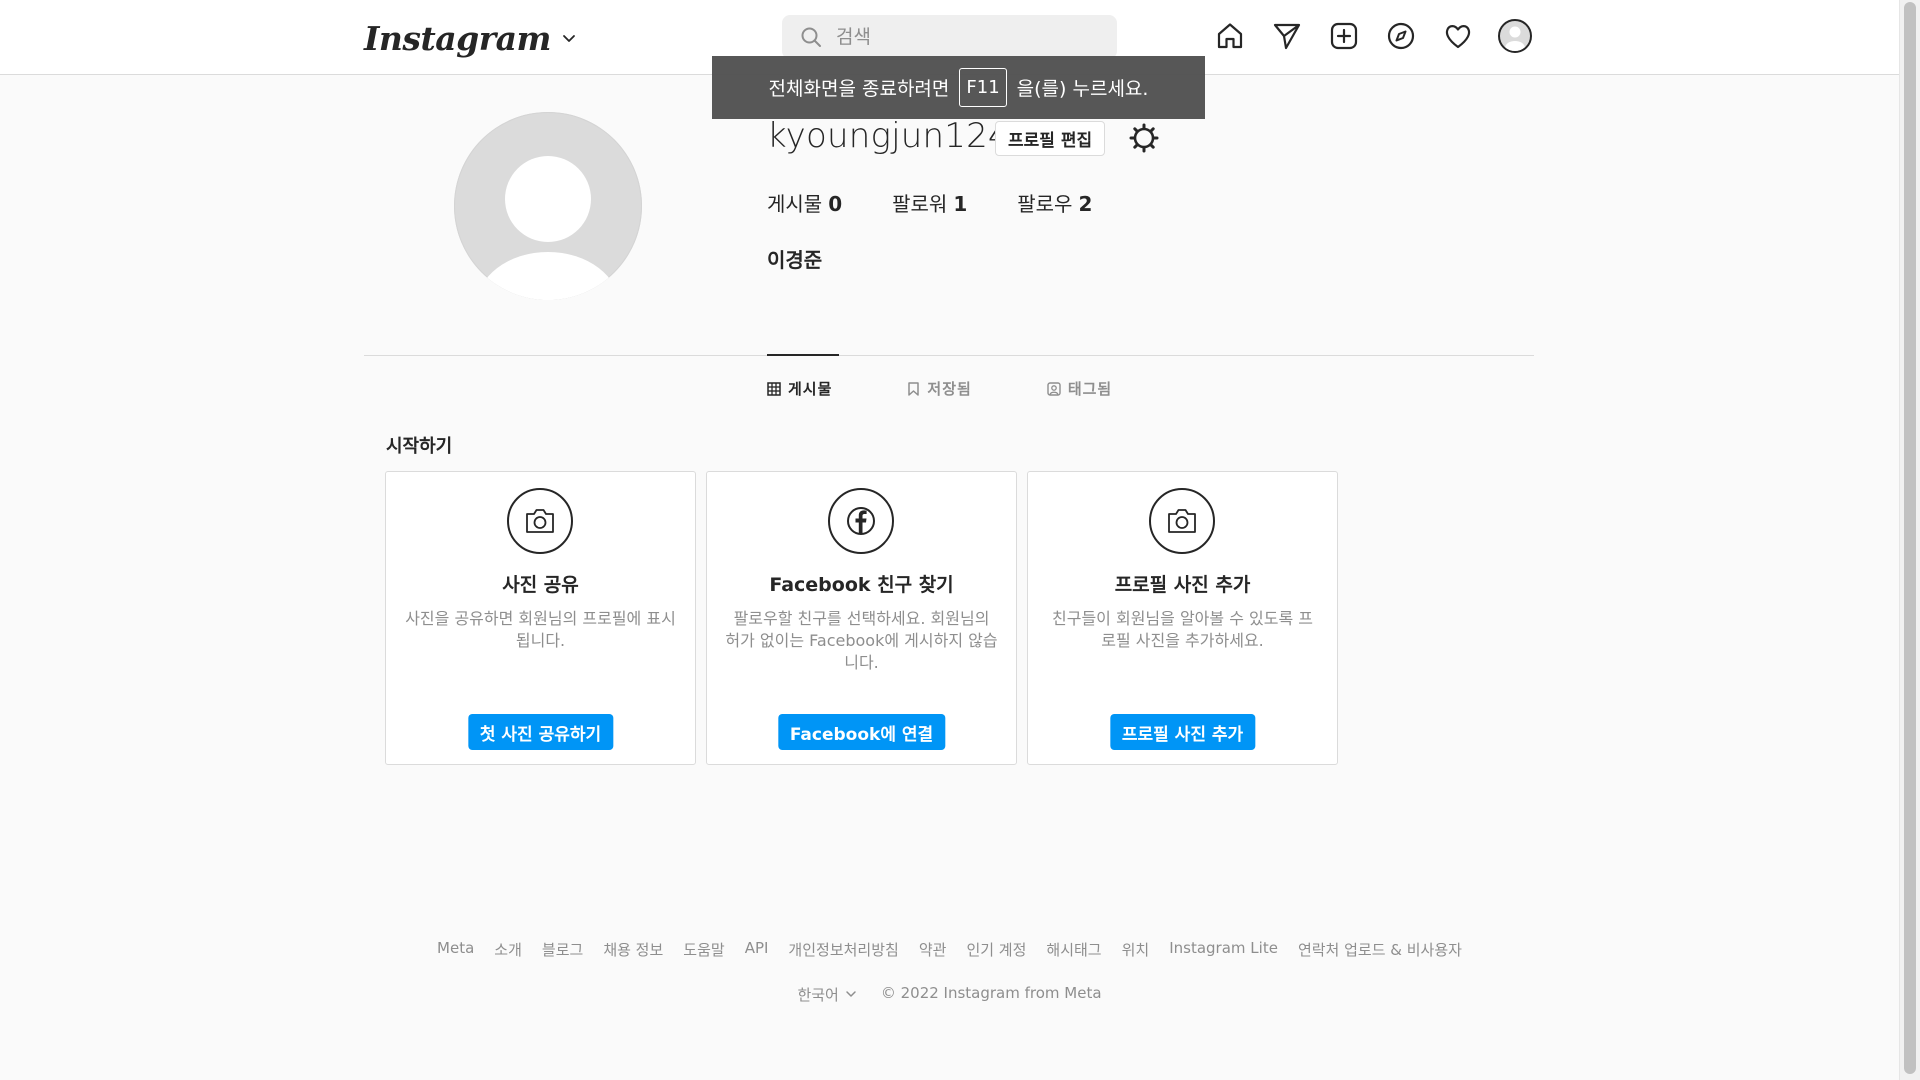 The image size is (1920, 1080). I want to click on scrollbar-thumb, so click(1910, 538).